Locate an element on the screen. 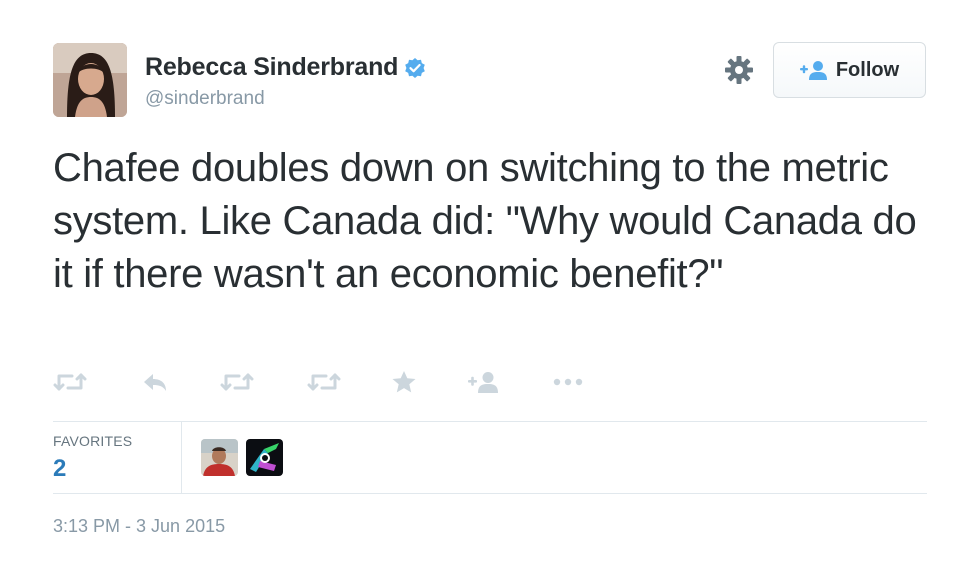 The width and height of the screenshot is (980, 576). favorites-stat: FAVORITES 2 is located at coordinates (117, 457).